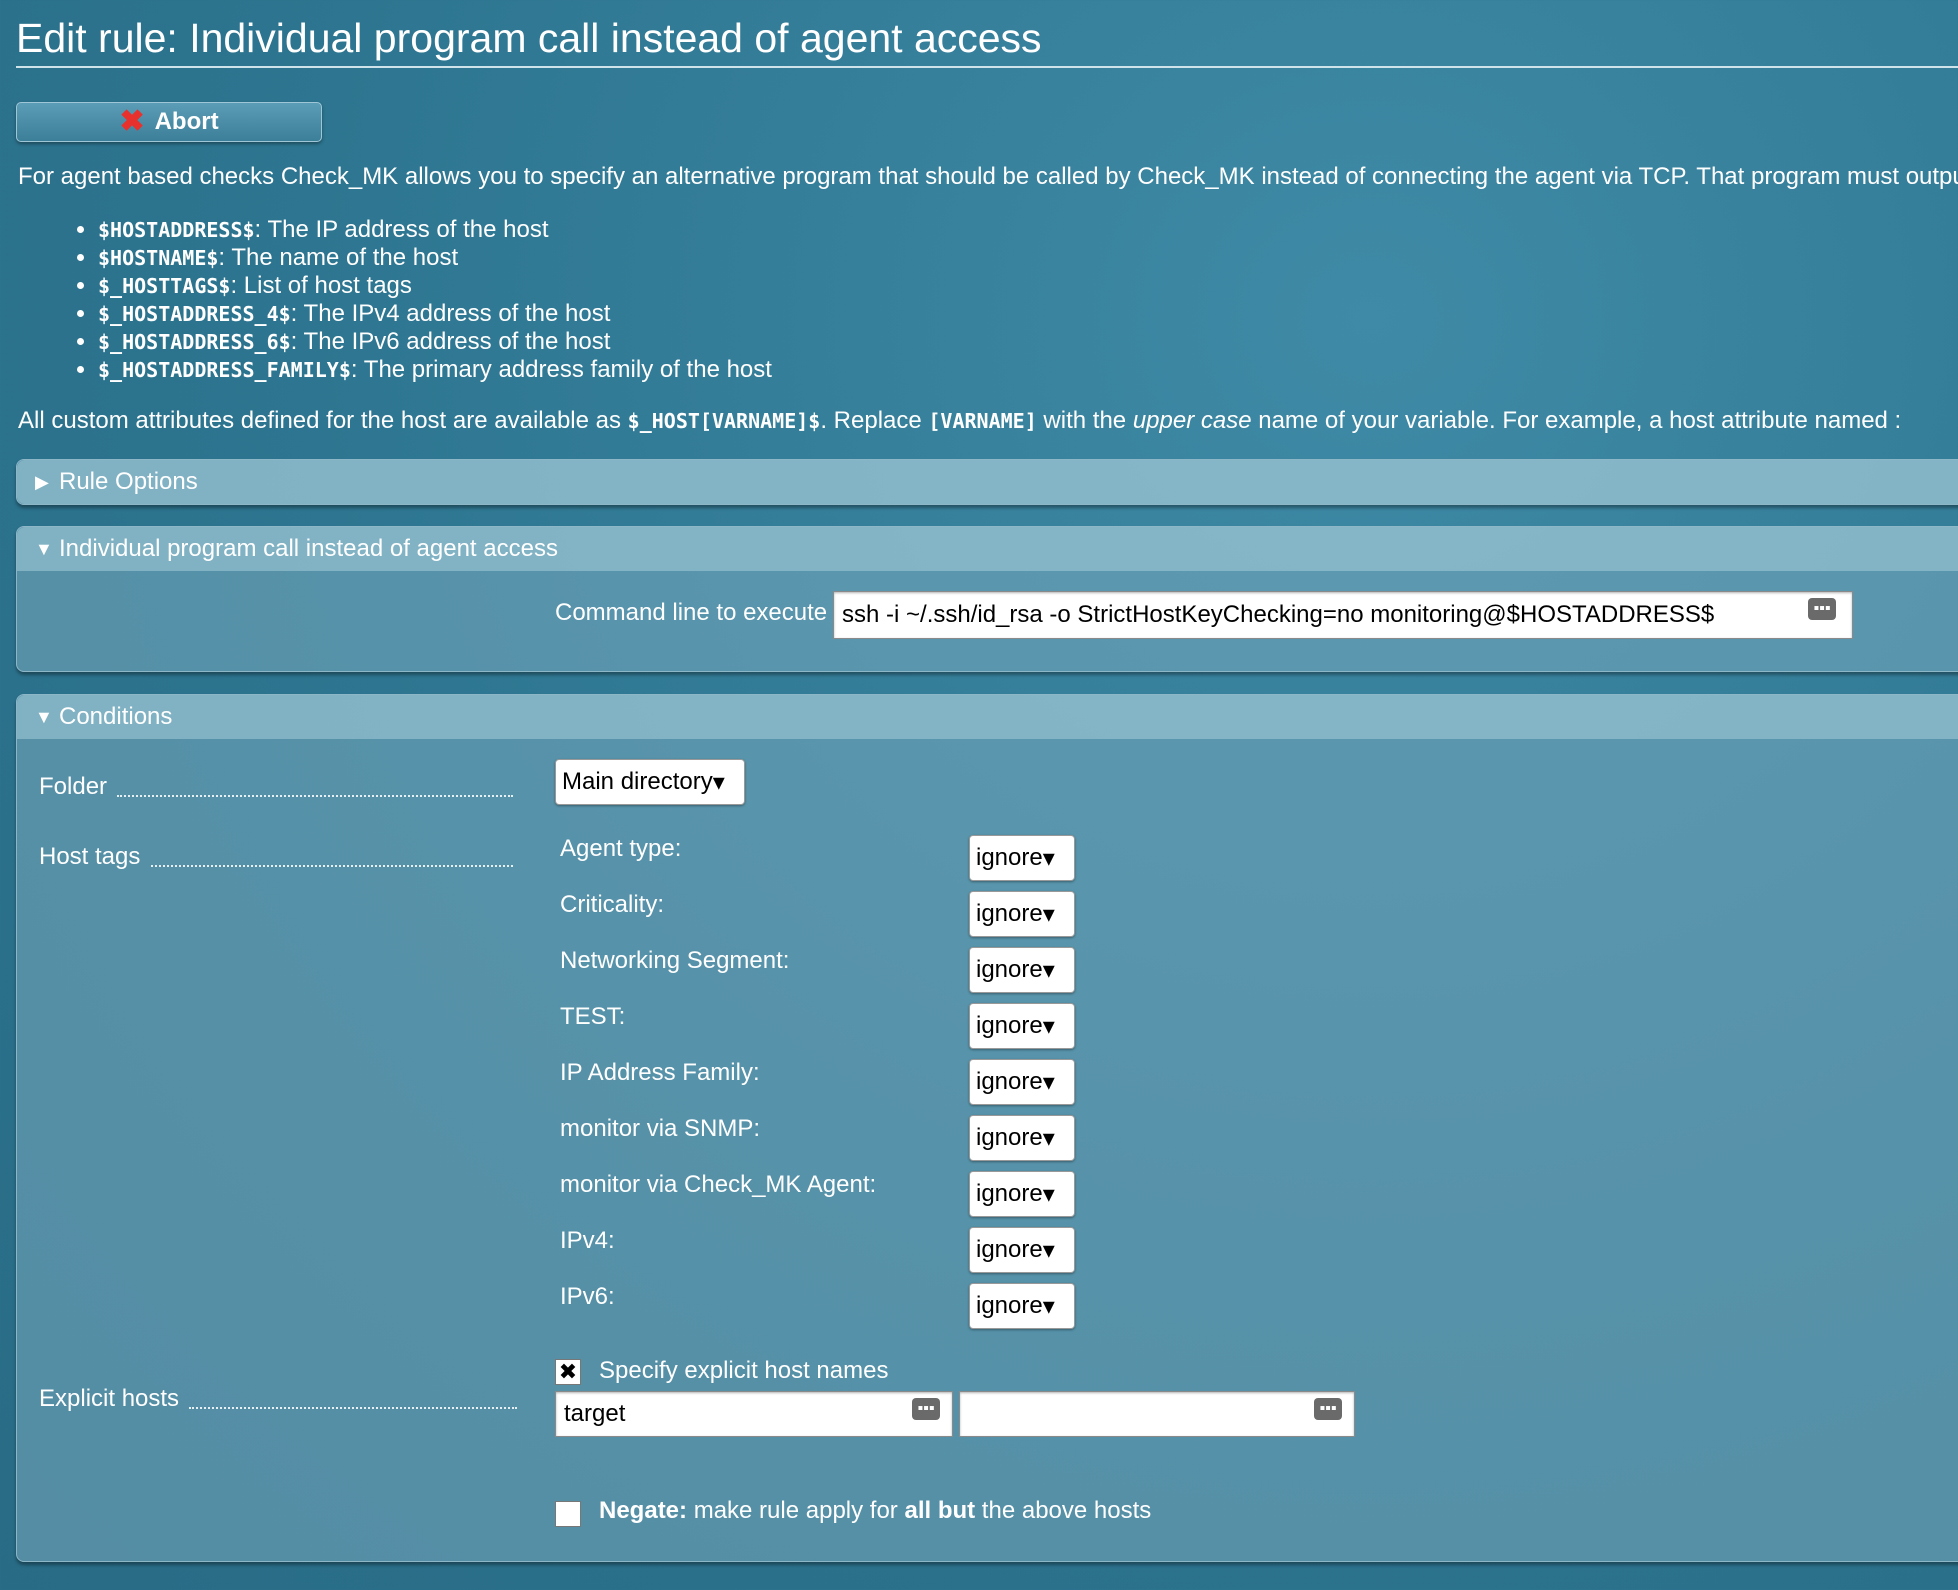 The height and width of the screenshot is (1590, 1958). I want to click on macro-name: $HOSTADDRESS$, so click(176, 230).